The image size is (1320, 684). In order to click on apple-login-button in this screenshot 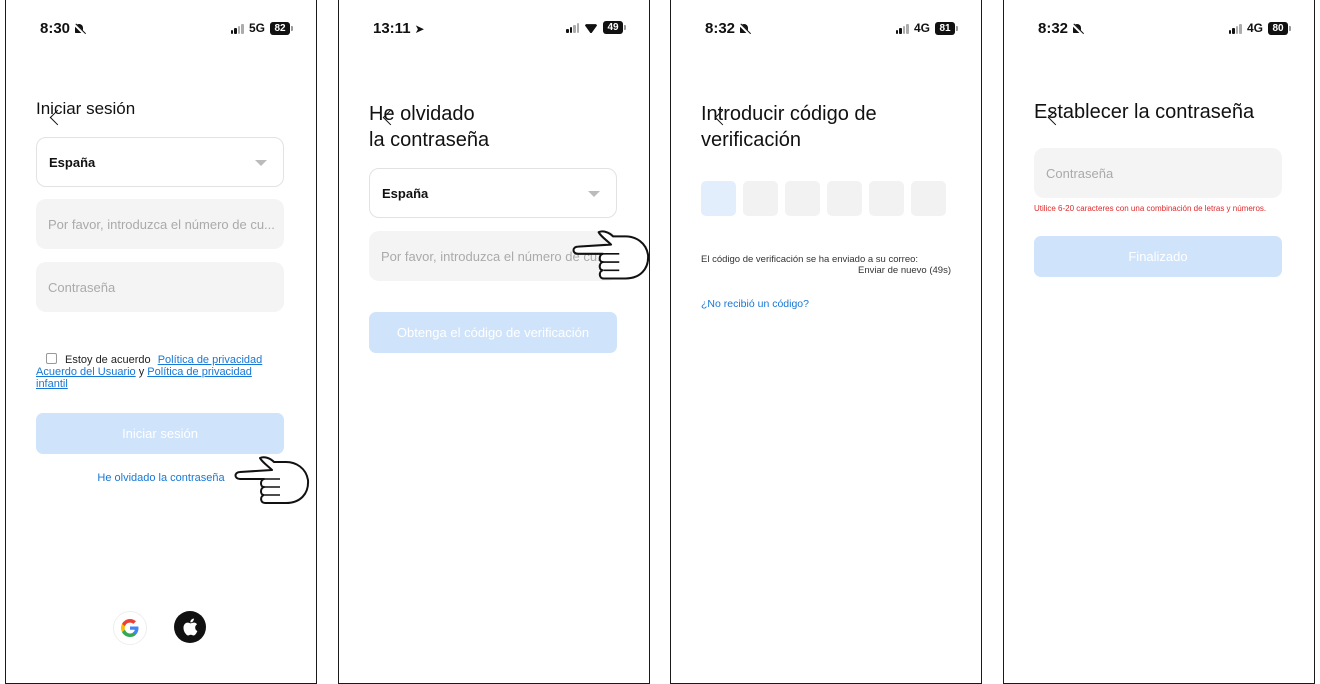, I will do `click(190, 627)`.